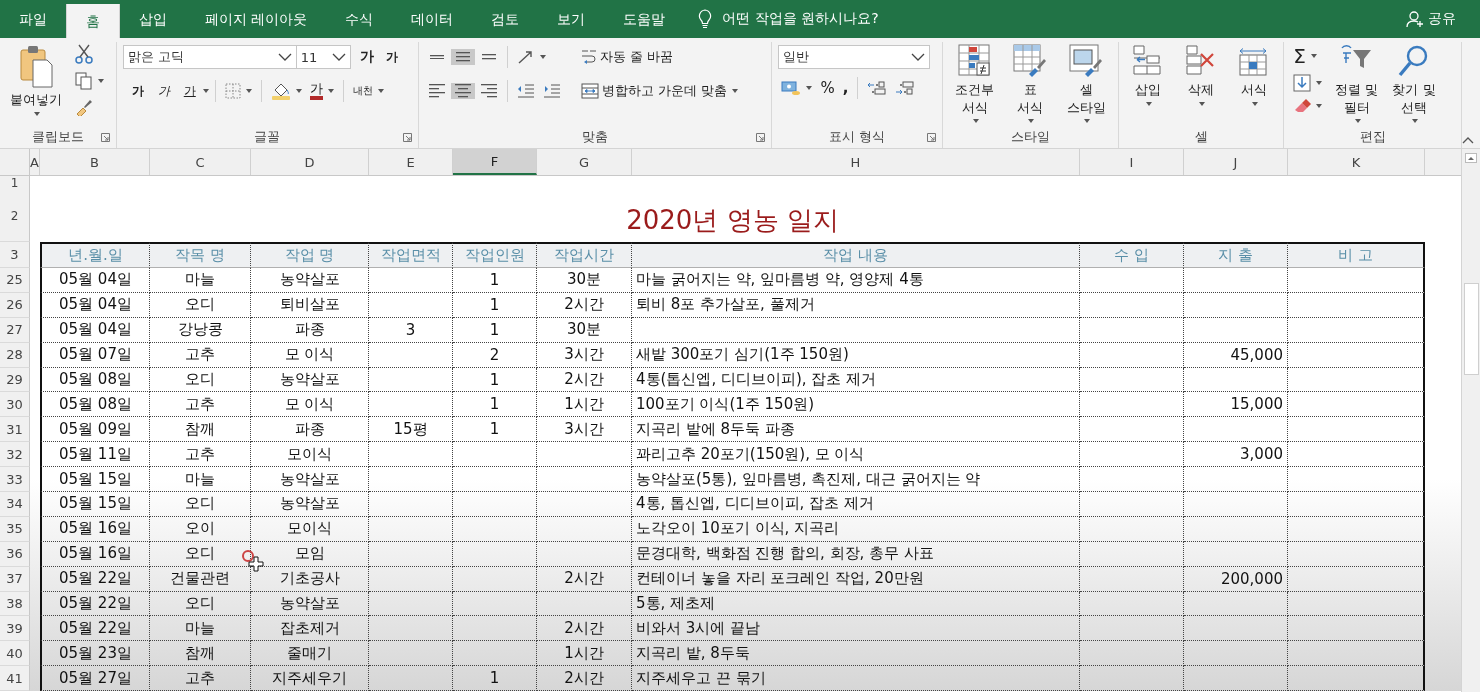  I want to click on row-header: 25, so click(15, 280).